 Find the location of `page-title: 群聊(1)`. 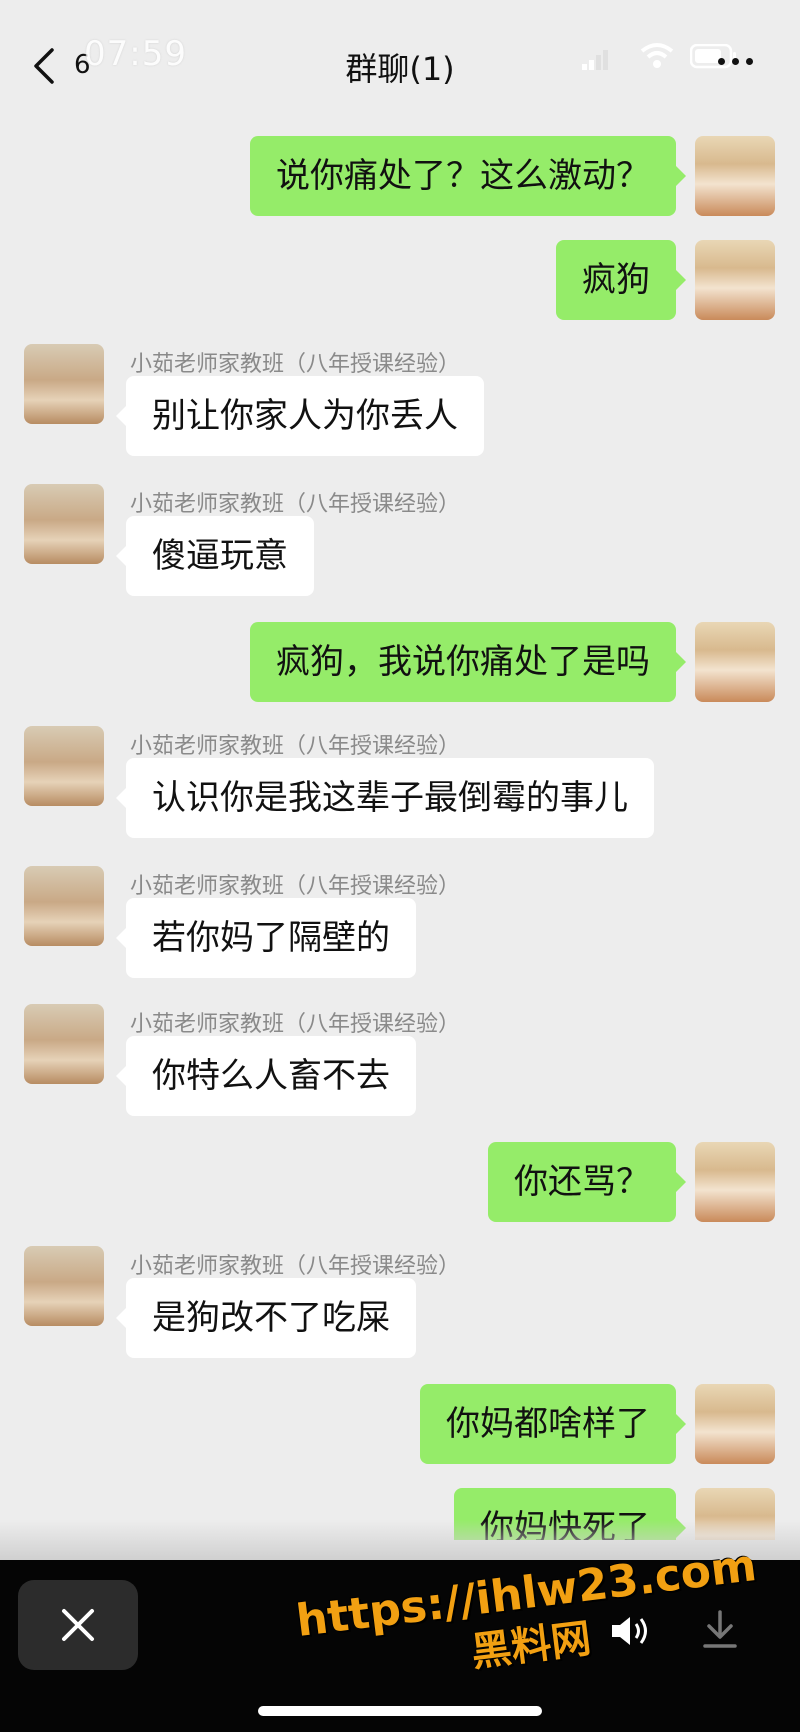

page-title: 群聊(1) is located at coordinates (400, 69).